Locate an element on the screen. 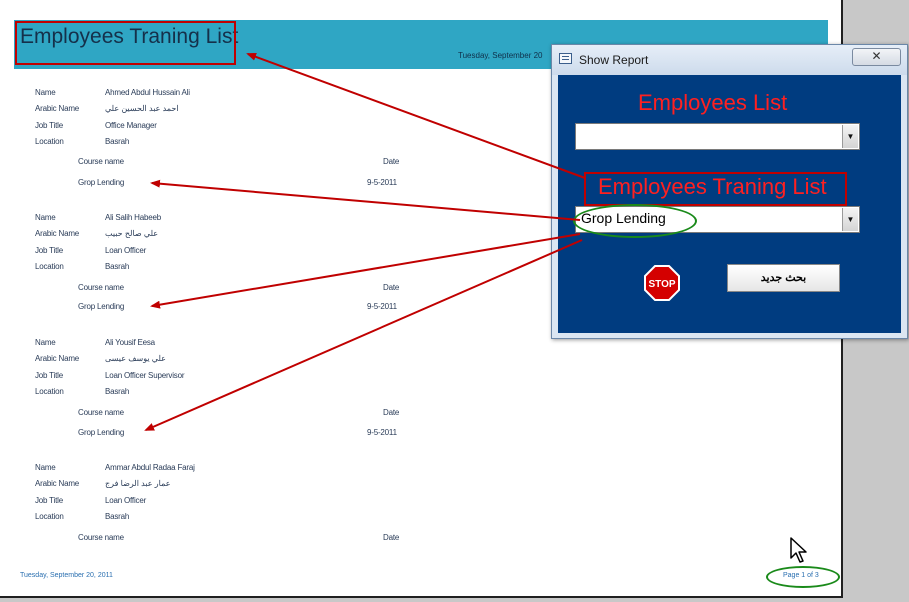 This screenshot has height=602, width=909. mouse-cursor-icon is located at coordinates (798, 550).